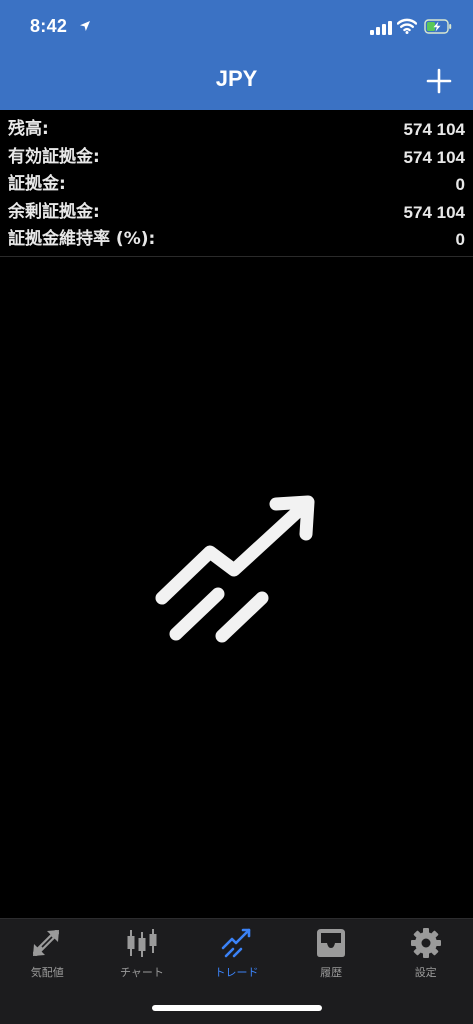 The image size is (473, 1024). What do you see at coordinates (407, 26) in the screenshot?
I see `wifi-icon` at bounding box center [407, 26].